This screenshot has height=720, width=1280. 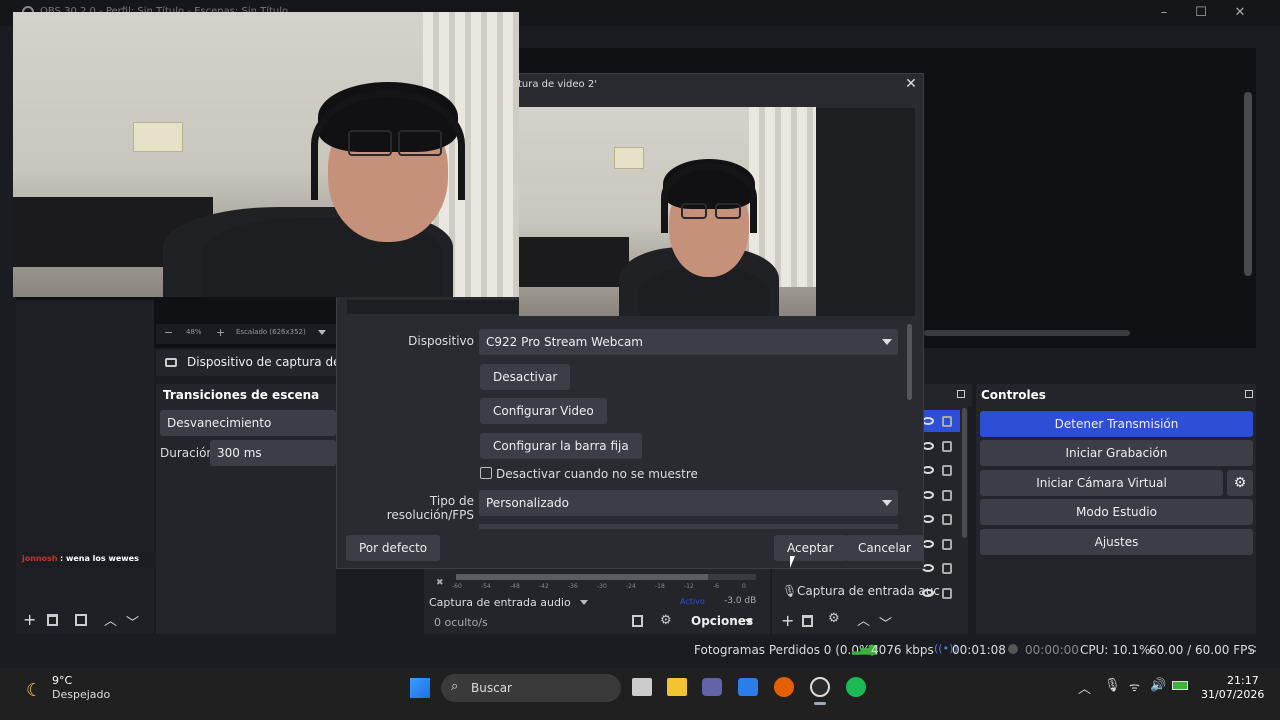 I want to click on dialog-scrollbar, so click(x=909, y=362).